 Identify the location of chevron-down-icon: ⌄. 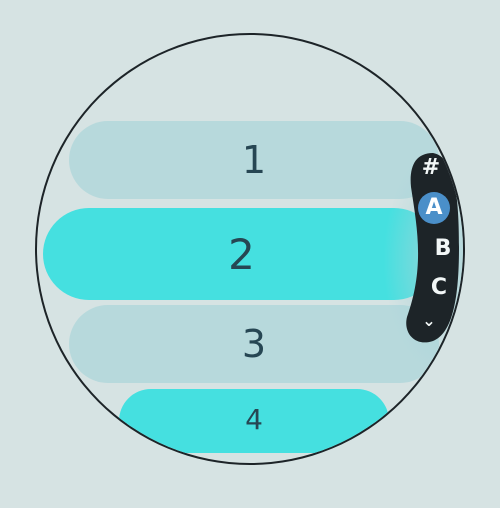
(429, 321).